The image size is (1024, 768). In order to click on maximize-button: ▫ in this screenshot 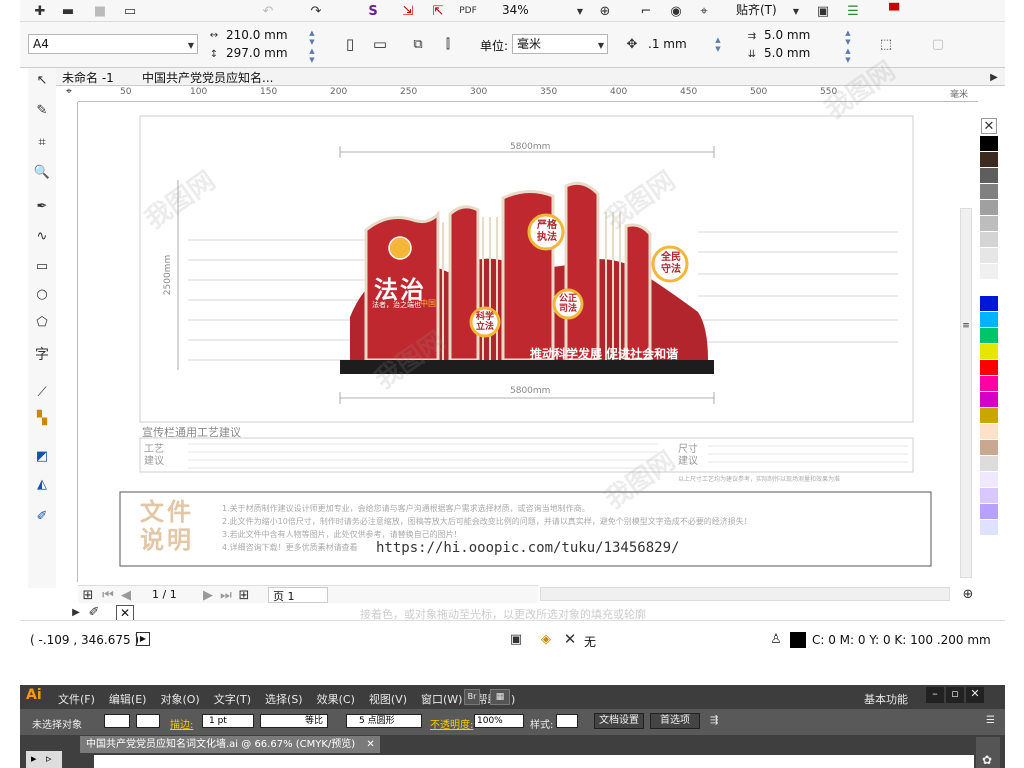, I will do `click(955, 695)`.